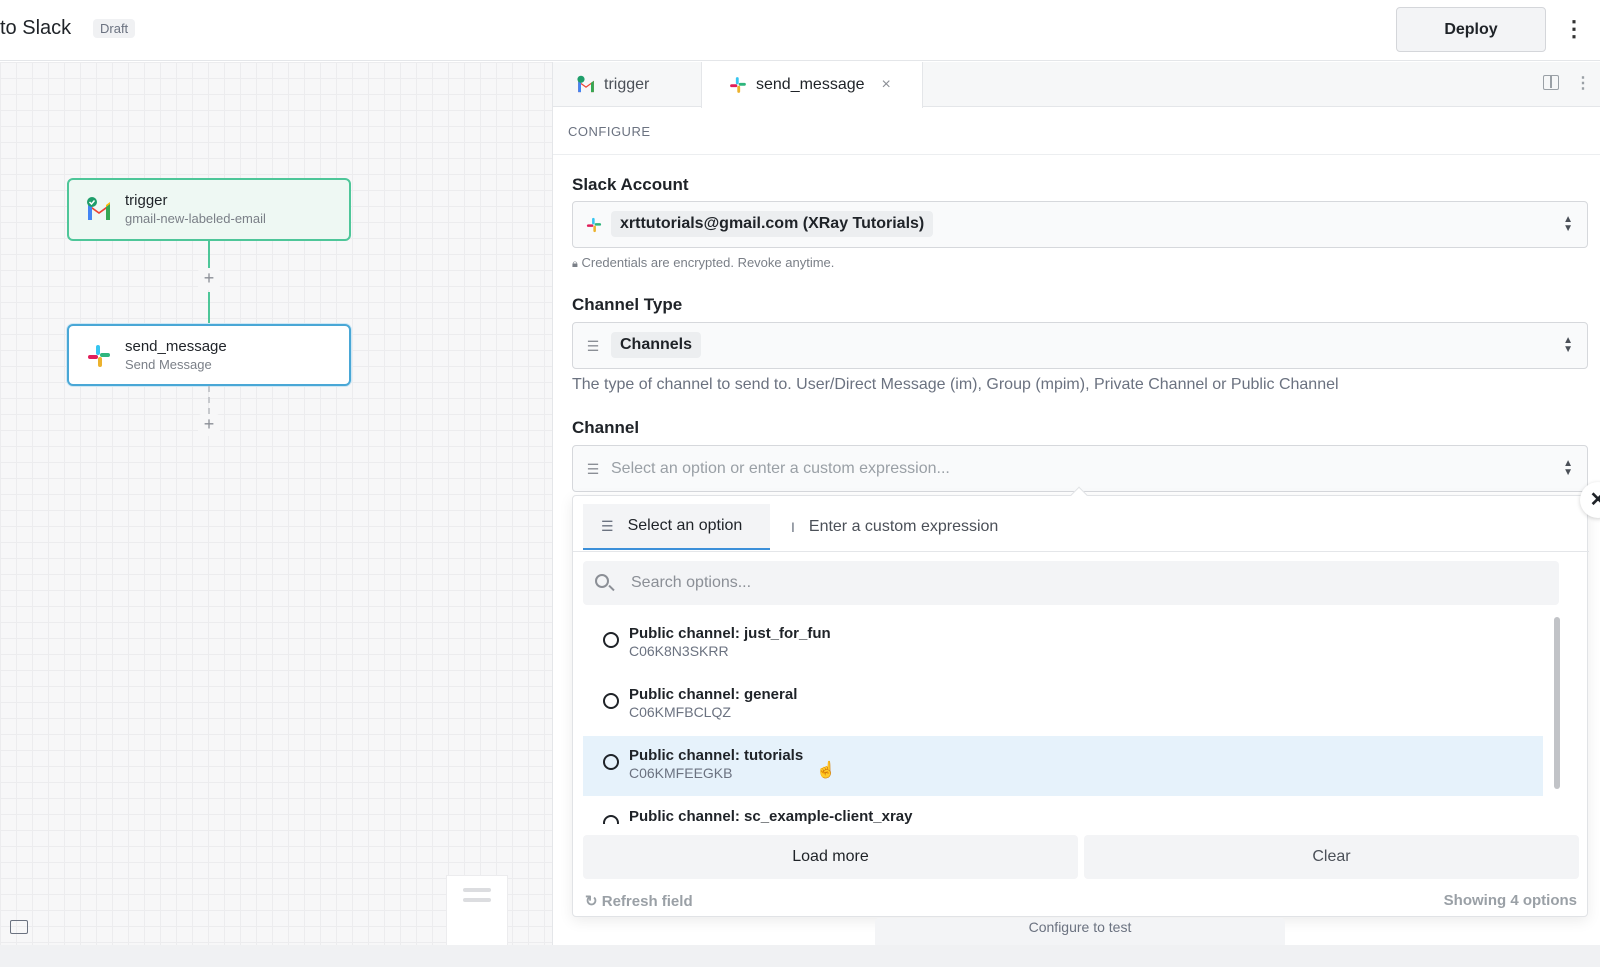 The width and height of the screenshot is (1600, 967). I want to click on tab-select-option: ☰ Select an option, so click(676, 527).